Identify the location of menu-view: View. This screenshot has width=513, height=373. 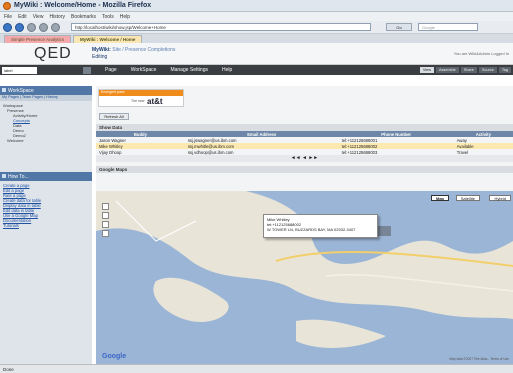
(38, 17).